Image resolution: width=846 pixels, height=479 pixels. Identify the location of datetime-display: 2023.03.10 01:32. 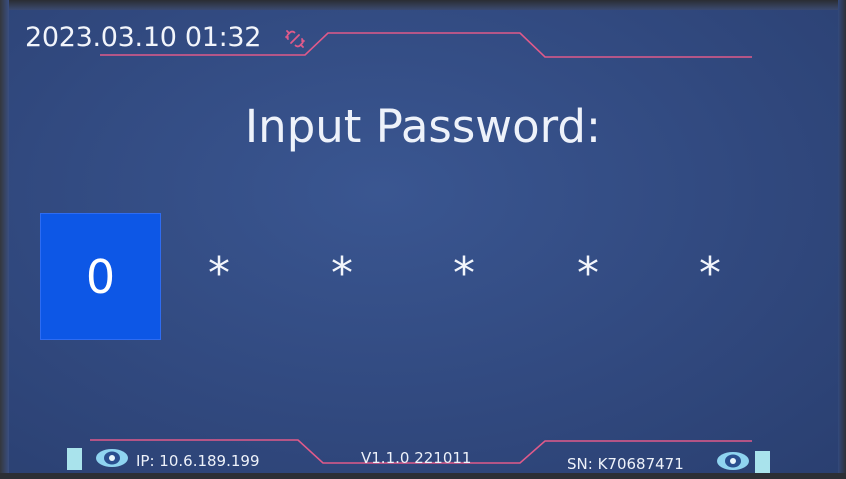
(143, 37).